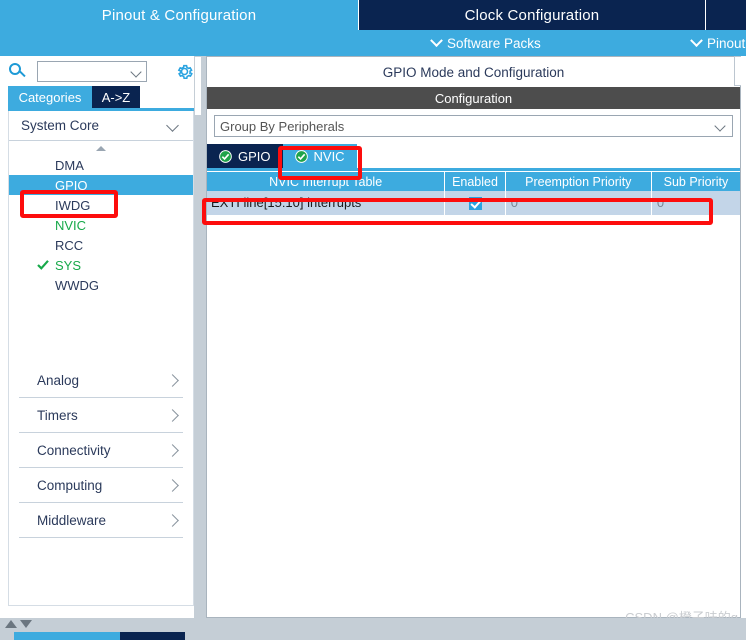 This screenshot has width=746, height=640. Describe the element at coordinates (101, 380) in the screenshot. I see `sidebar-category-analog: Analog` at that location.